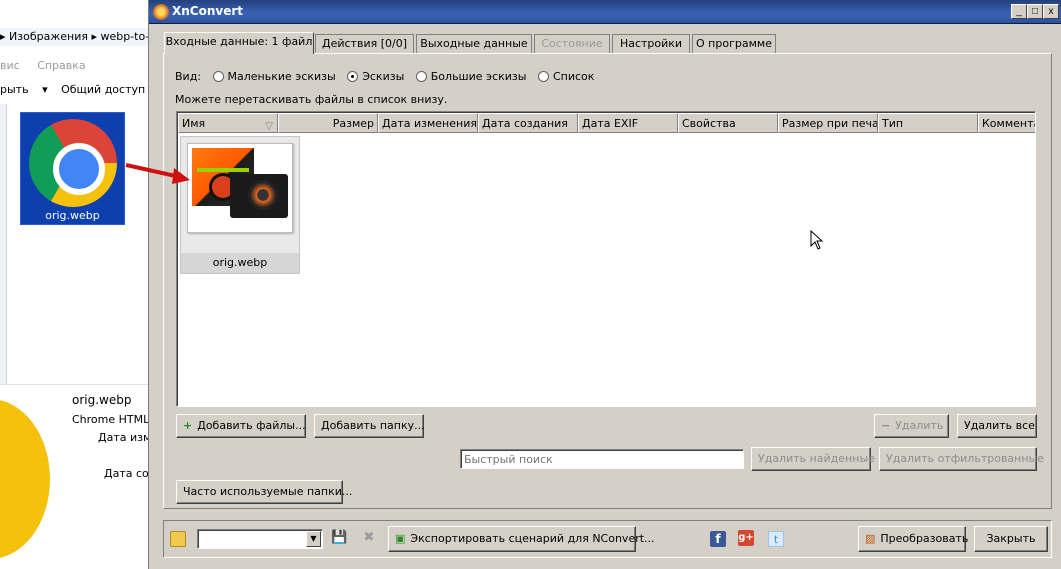 The width and height of the screenshot is (1061, 569). Describe the element at coordinates (188, 76) in the screenshot. I see `view-label: Вид:` at that location.